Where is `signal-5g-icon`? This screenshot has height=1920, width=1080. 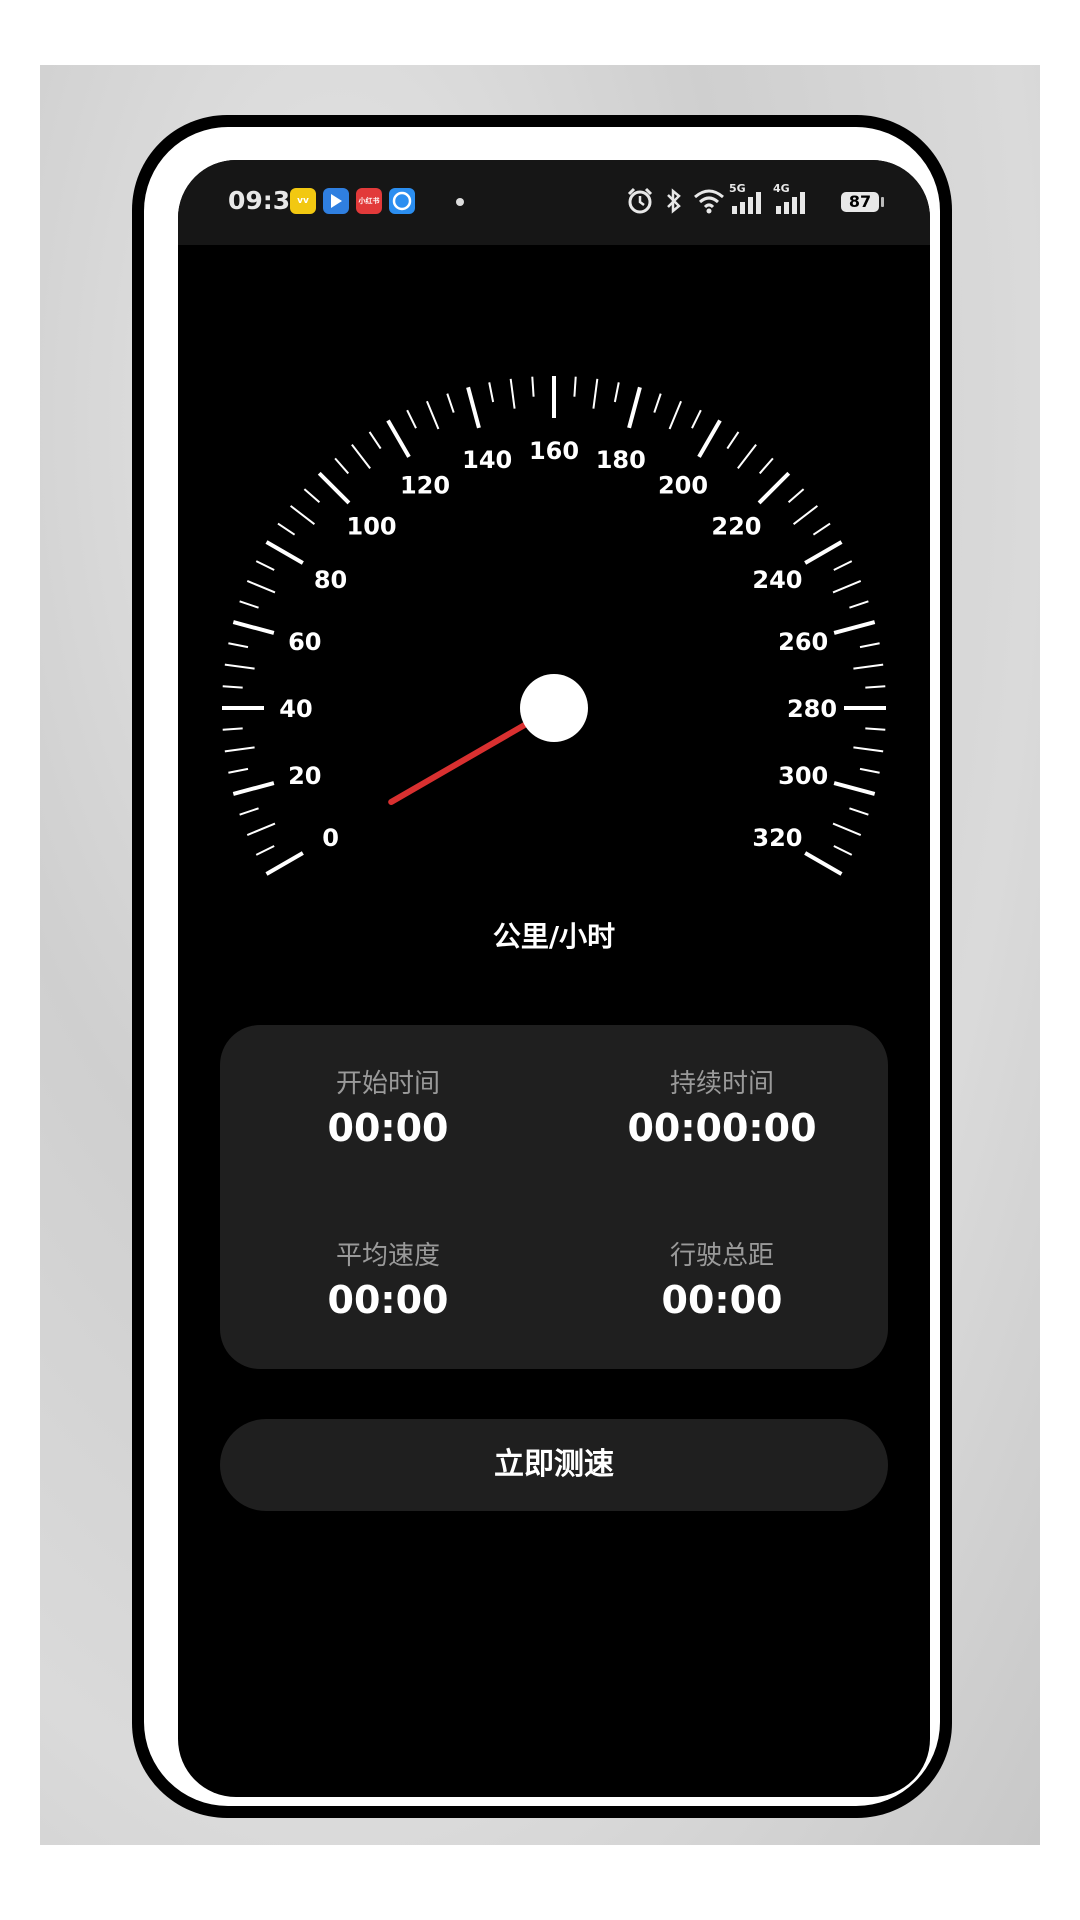
signal-5g-icon is located at coordinates (746, 203).